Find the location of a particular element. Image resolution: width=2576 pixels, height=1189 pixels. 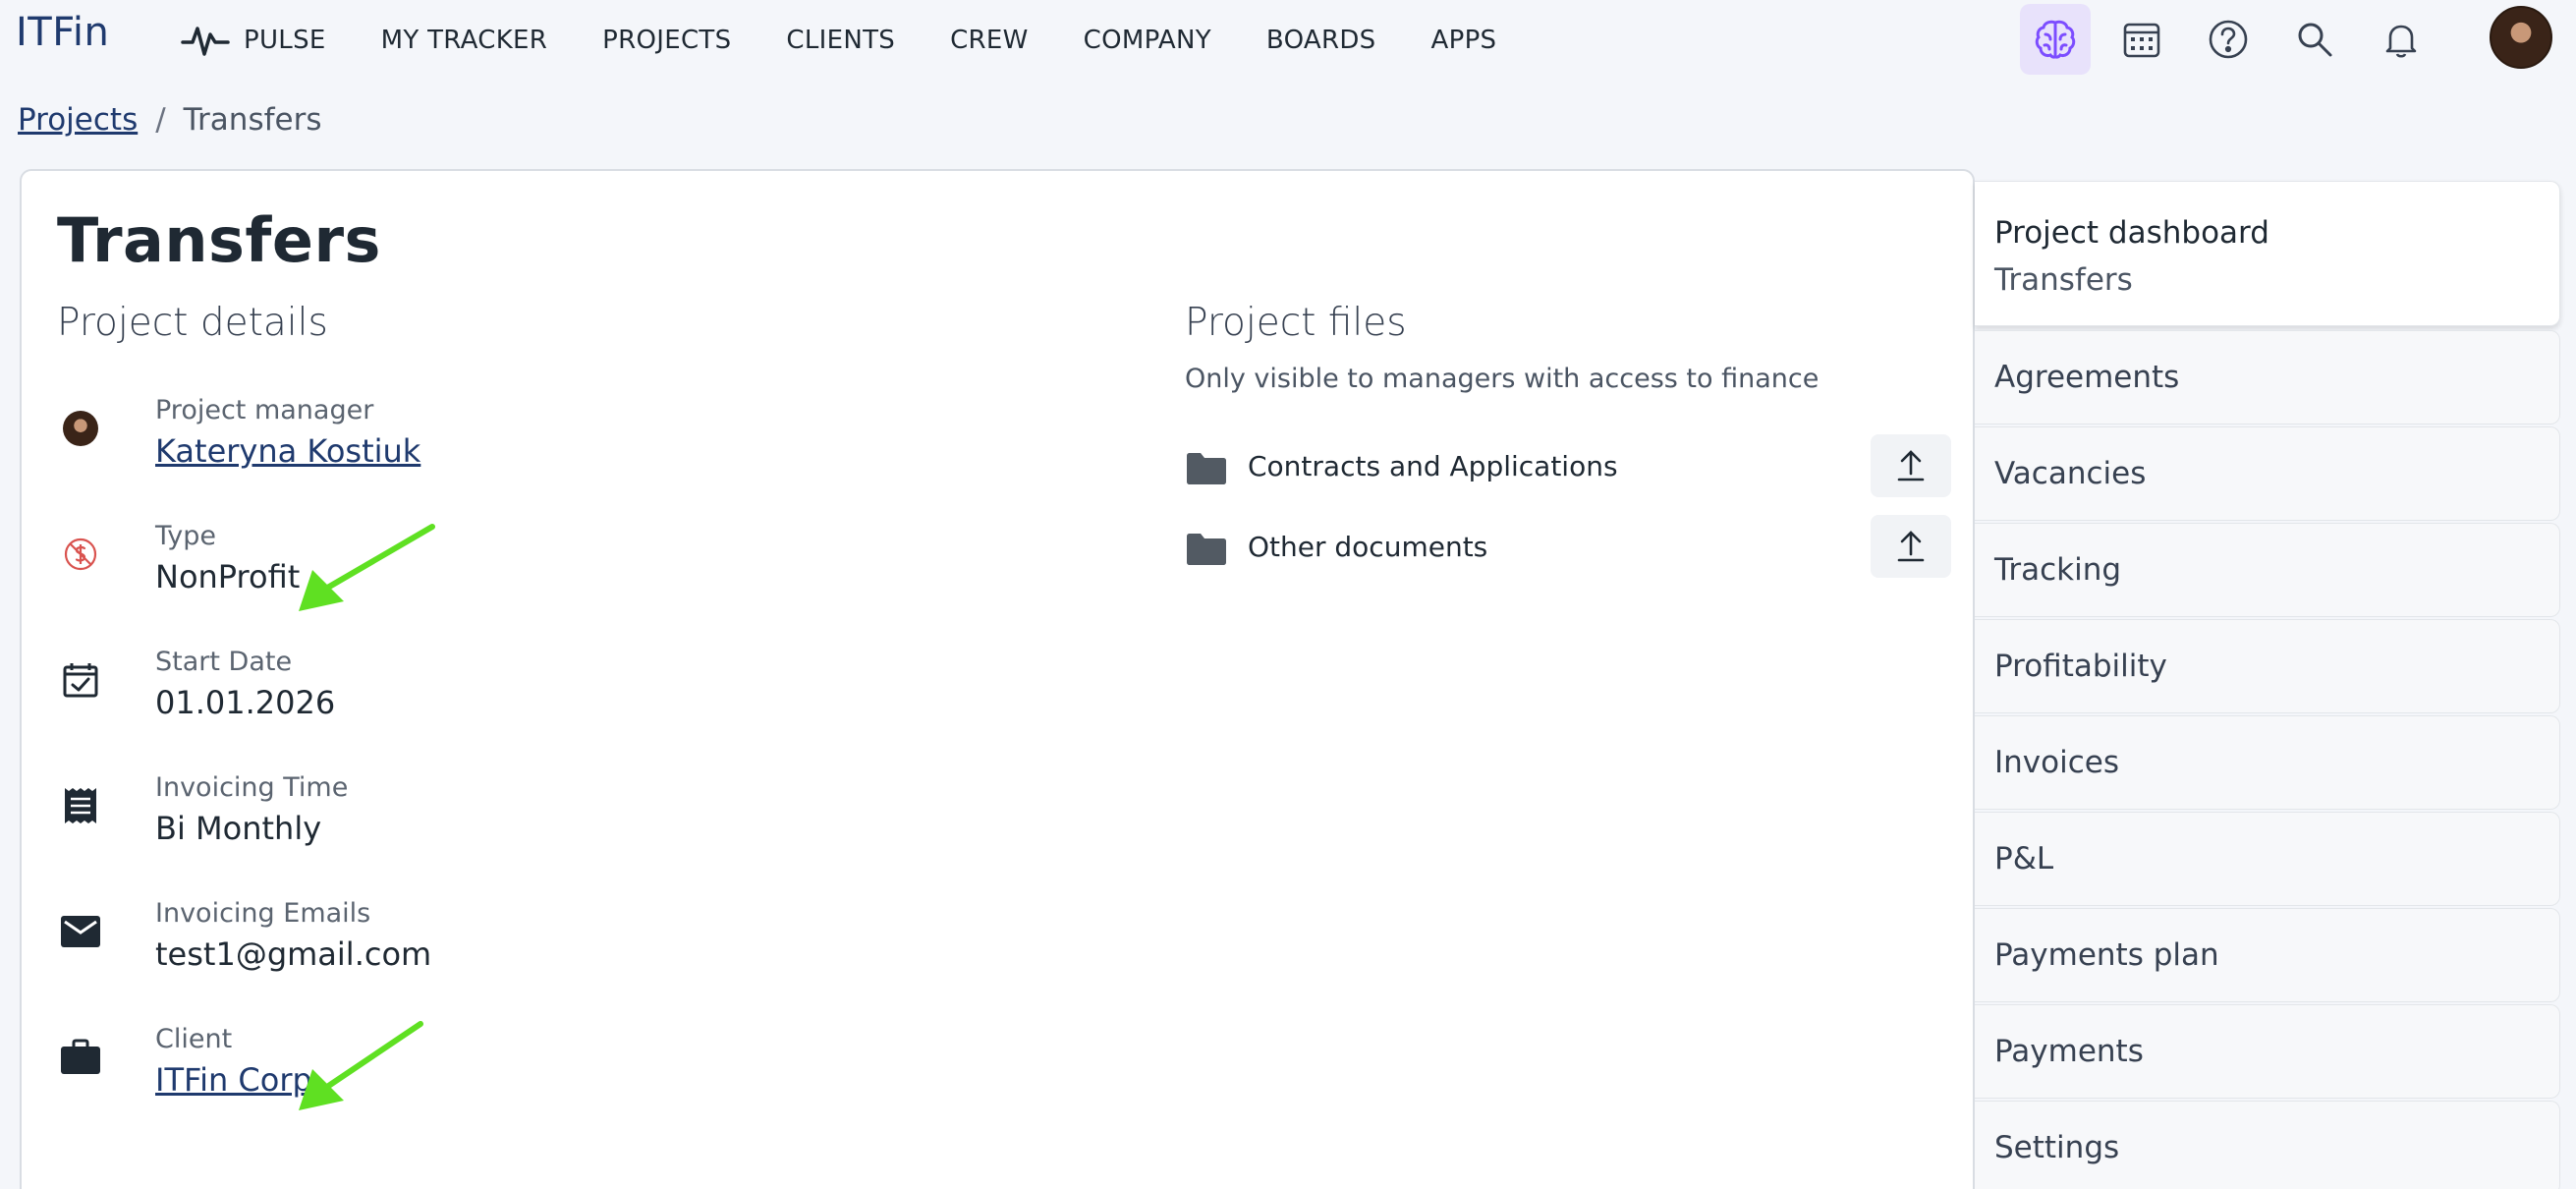

sidebar-active-title: Project dashboard is located at coordinates (2131, 233).